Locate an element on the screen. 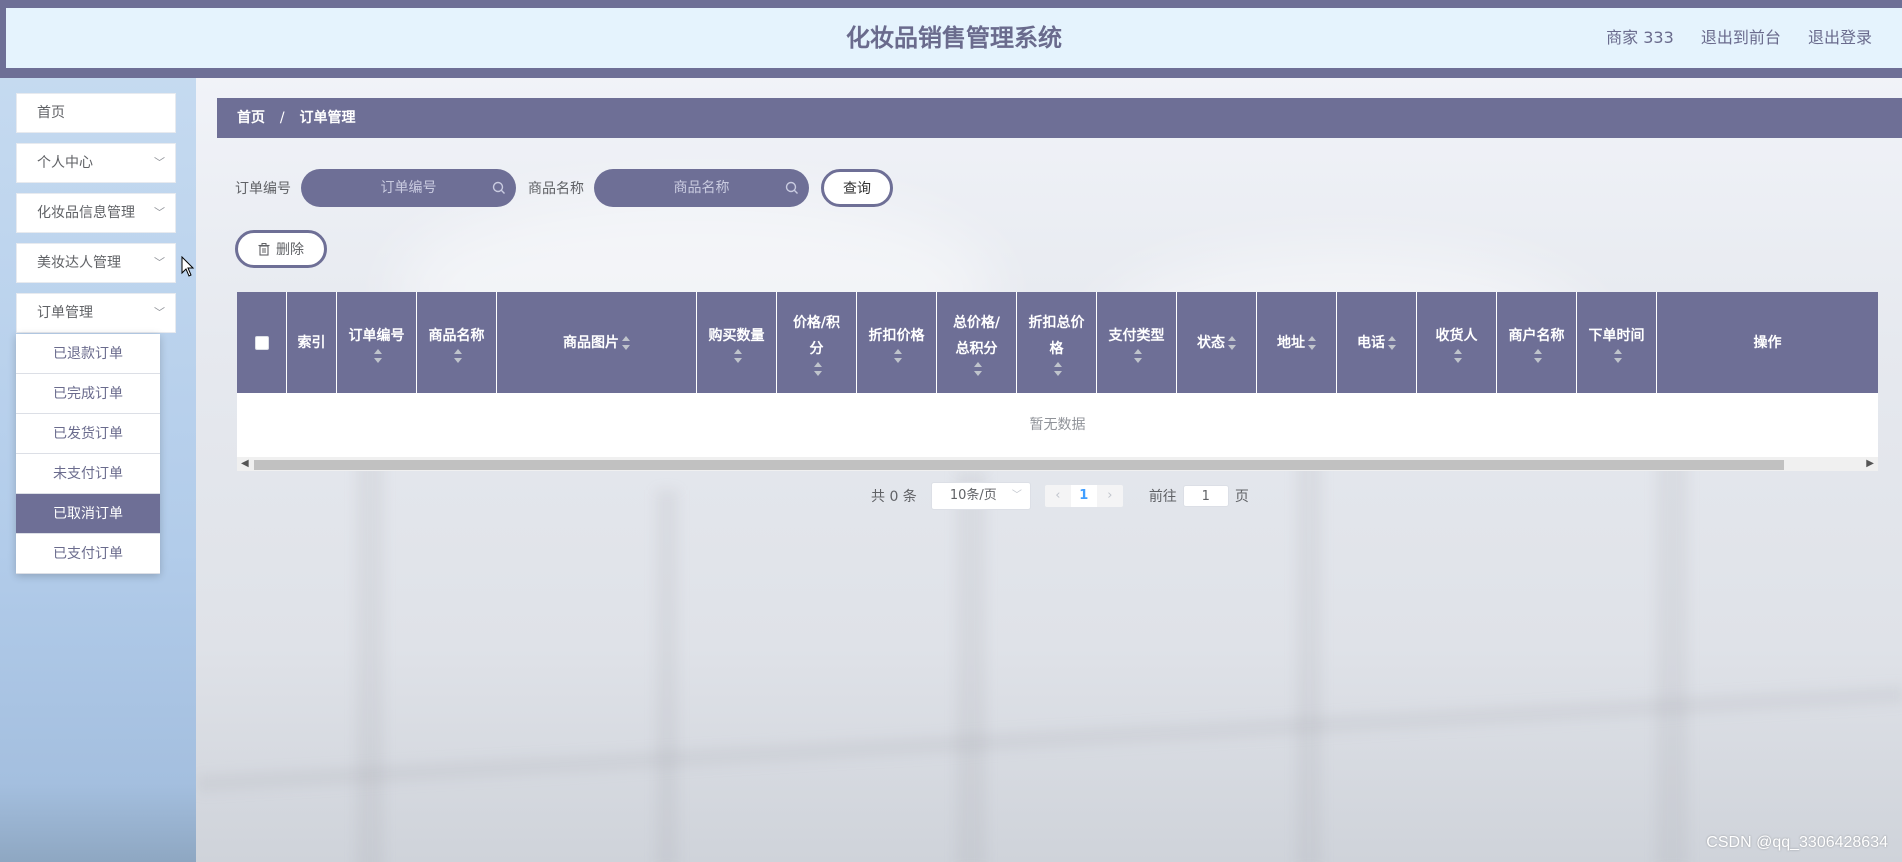 This screenshot has height=862, width=1902. page-size-select: 10条/页 ﹀ is located at coordinates (980, 496).